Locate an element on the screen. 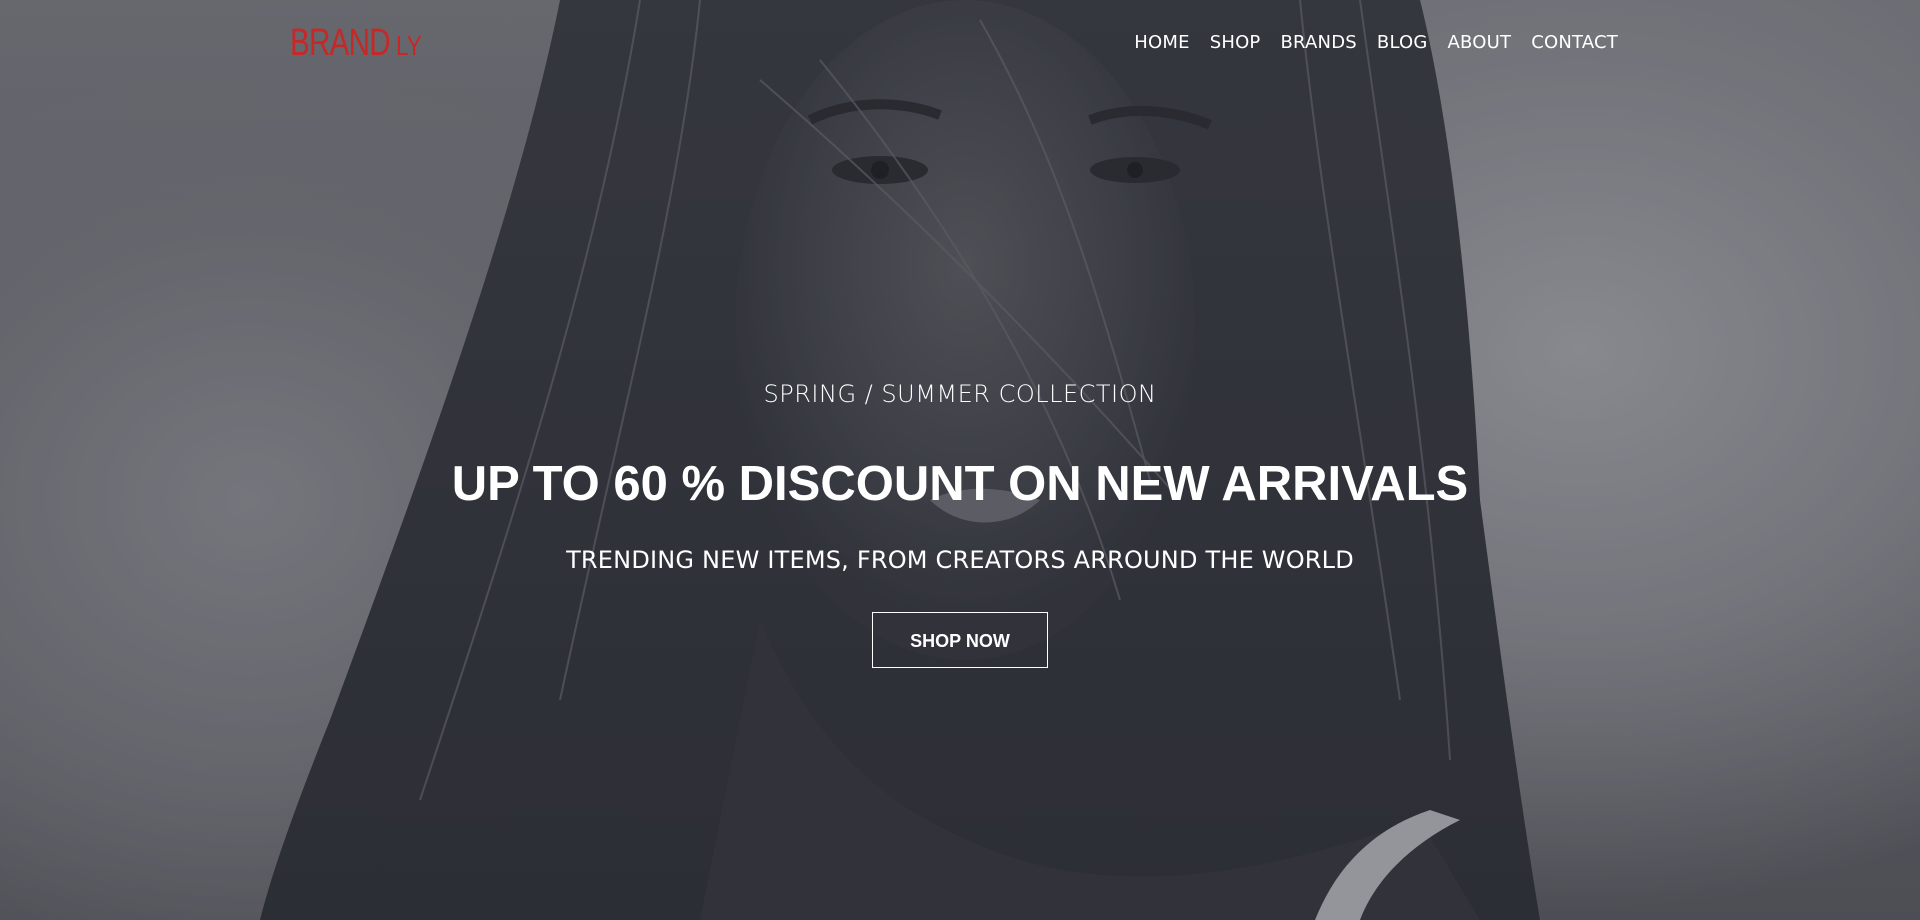 The height and width of the screenshot is (920, 1920). nav-contact: CONTACT is located at coordinates (1574, 42).